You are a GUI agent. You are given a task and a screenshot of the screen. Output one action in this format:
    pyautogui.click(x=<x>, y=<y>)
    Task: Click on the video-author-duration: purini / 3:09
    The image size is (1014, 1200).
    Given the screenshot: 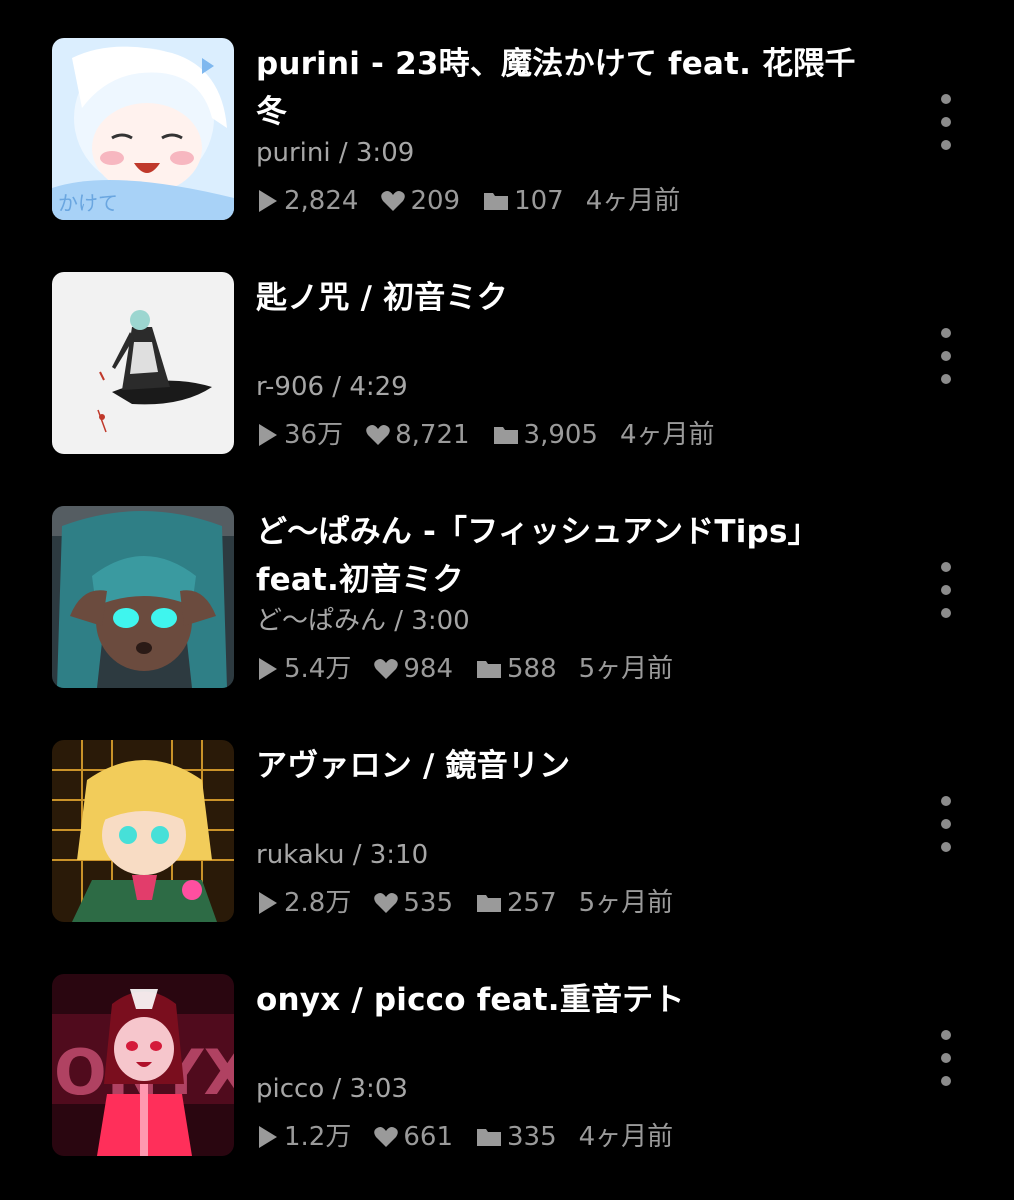 What is the action you would take?
    pyautogui.click(x=335, y=153)
    